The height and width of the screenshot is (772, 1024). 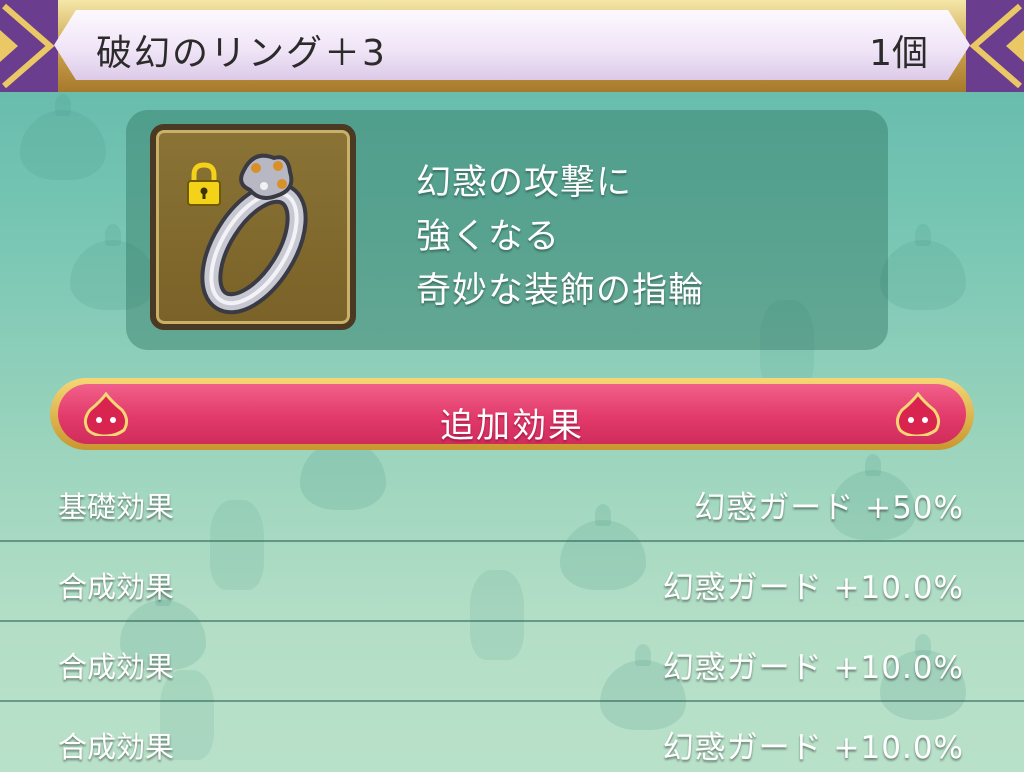 I want to click on item-description-line: 強くなる, so click(x=488, y=237).